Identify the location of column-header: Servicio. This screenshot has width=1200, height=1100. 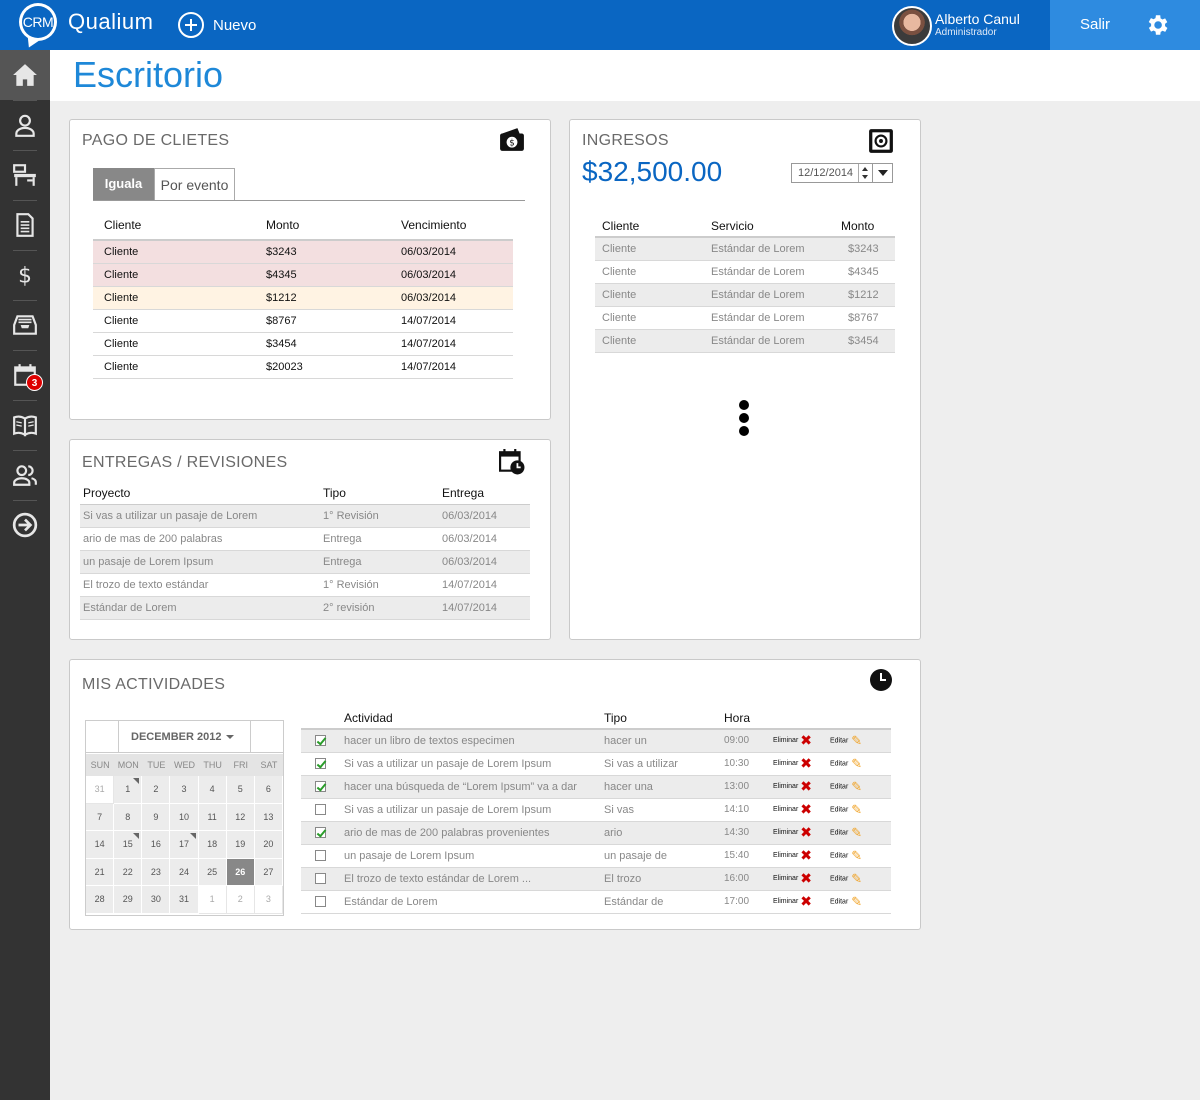
(772, 226).